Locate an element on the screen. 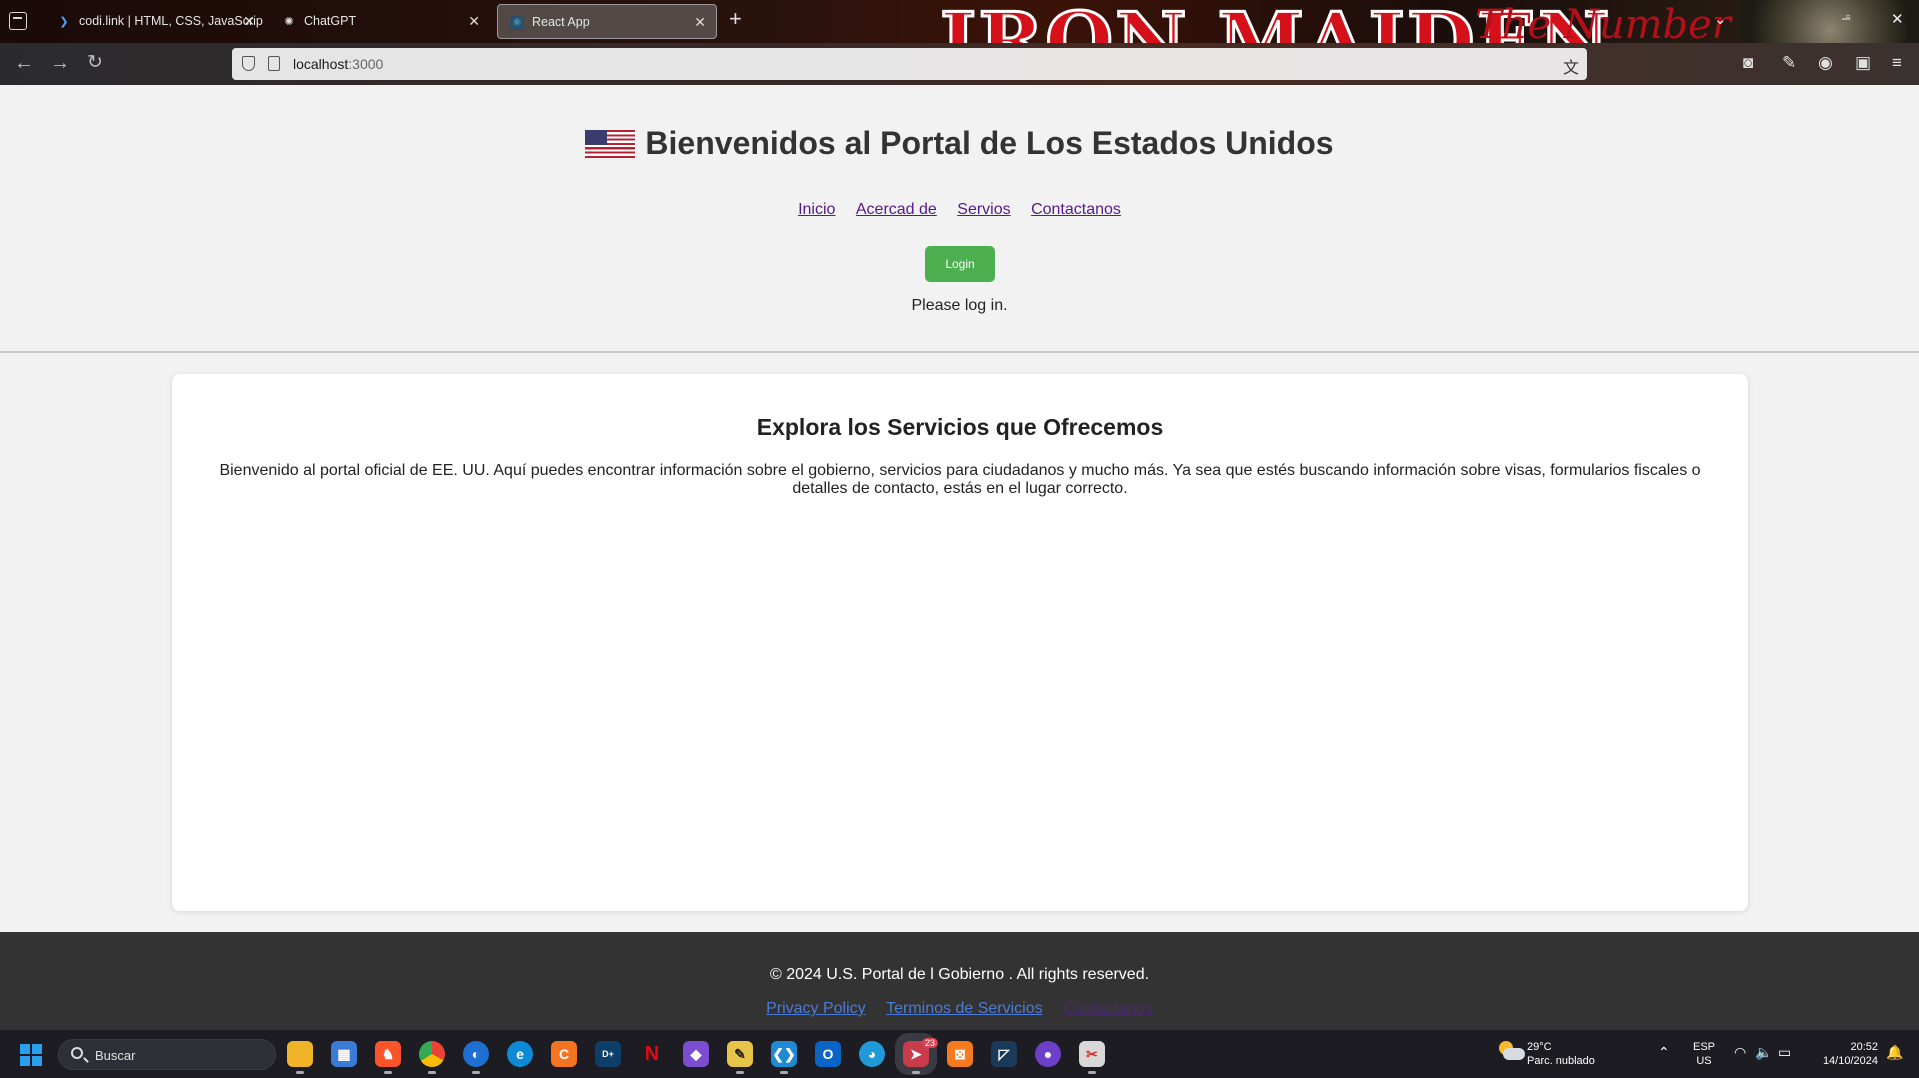 Image resolution: width=1919 pixels, height=1078 pixels. url-text: localhost:3000 is located at coordinates (338, 64).